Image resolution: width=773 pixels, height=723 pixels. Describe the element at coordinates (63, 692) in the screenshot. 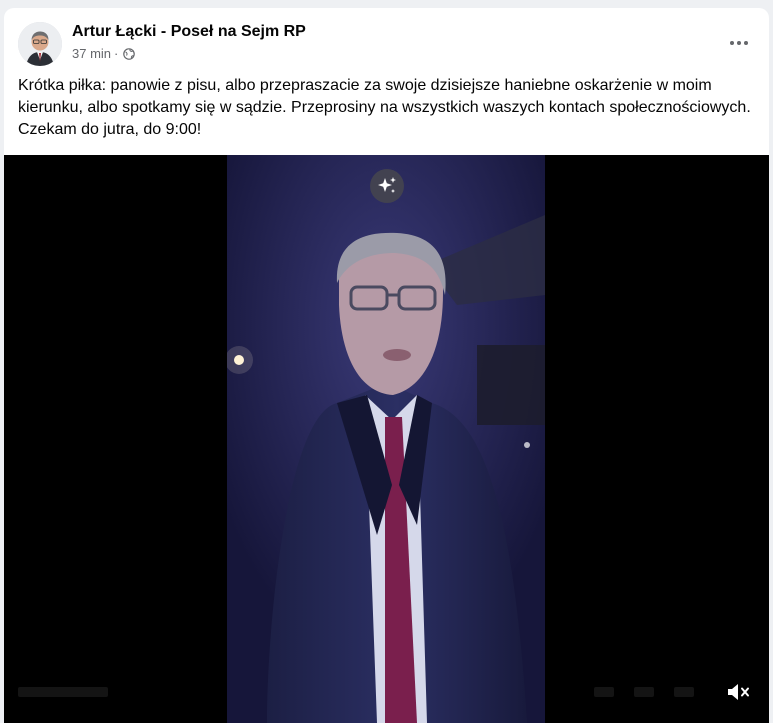

I see `playback-time-faded` at that location.